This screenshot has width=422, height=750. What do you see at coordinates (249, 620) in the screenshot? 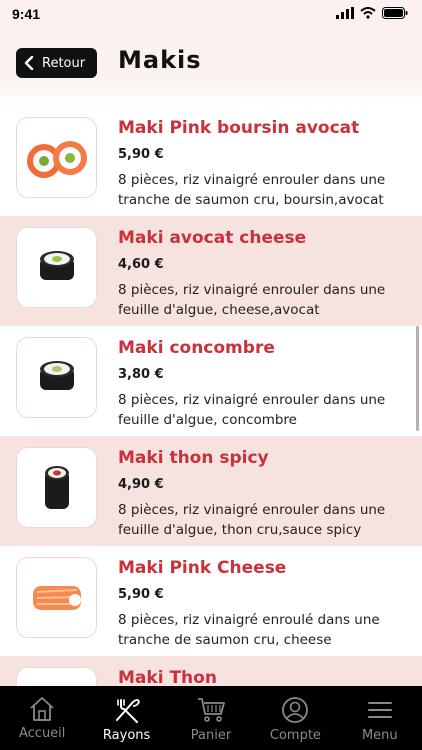
I see `product-description-line: 8 pièces, riz vinaigré enroulé dans une` at bounding box center [249, 620].